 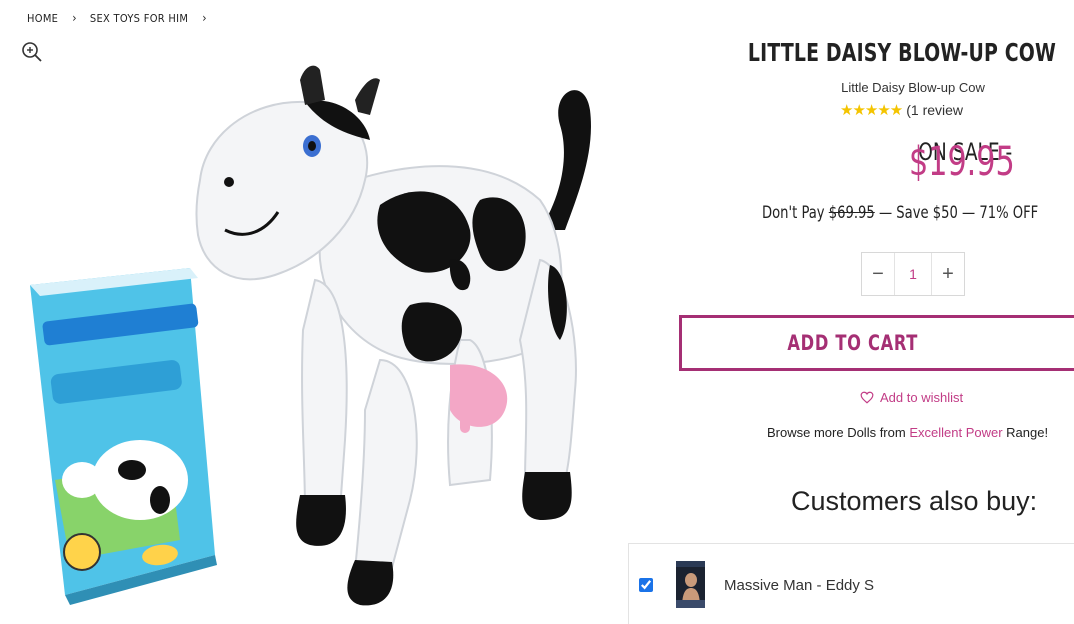 I want to click on brand-link: Excellent Power, so click(x=955, y=432).